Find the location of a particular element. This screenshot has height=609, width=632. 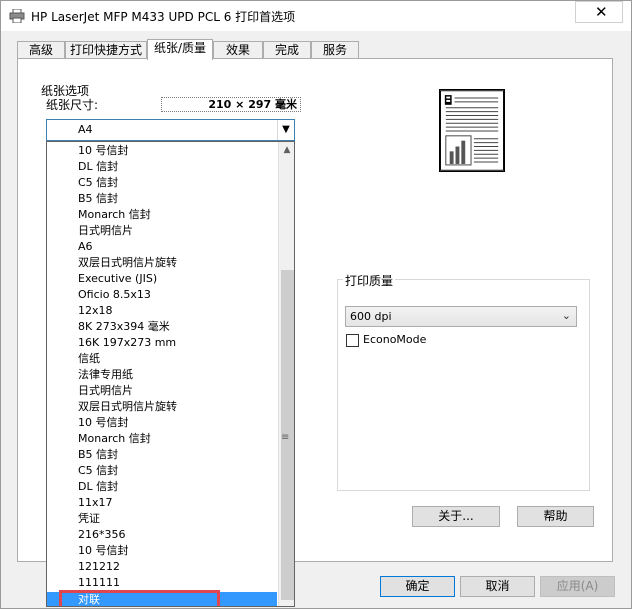

dropdown-option: A6 is located at coordinates (85, 247).